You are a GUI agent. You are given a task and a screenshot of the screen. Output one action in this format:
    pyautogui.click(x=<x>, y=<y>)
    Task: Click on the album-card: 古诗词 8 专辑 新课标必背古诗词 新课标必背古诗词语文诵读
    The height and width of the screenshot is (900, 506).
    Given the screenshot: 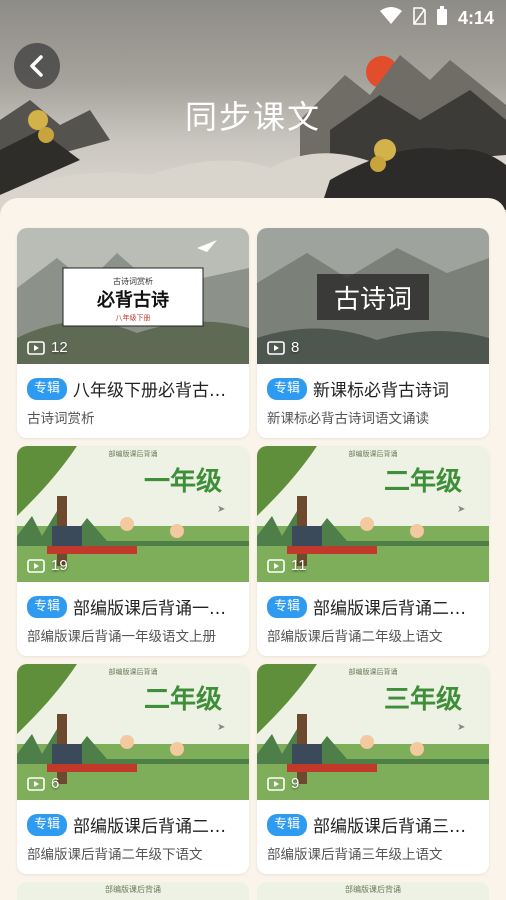 What is the action you would take?
    pyautogui.click(x=373, y=333)
    